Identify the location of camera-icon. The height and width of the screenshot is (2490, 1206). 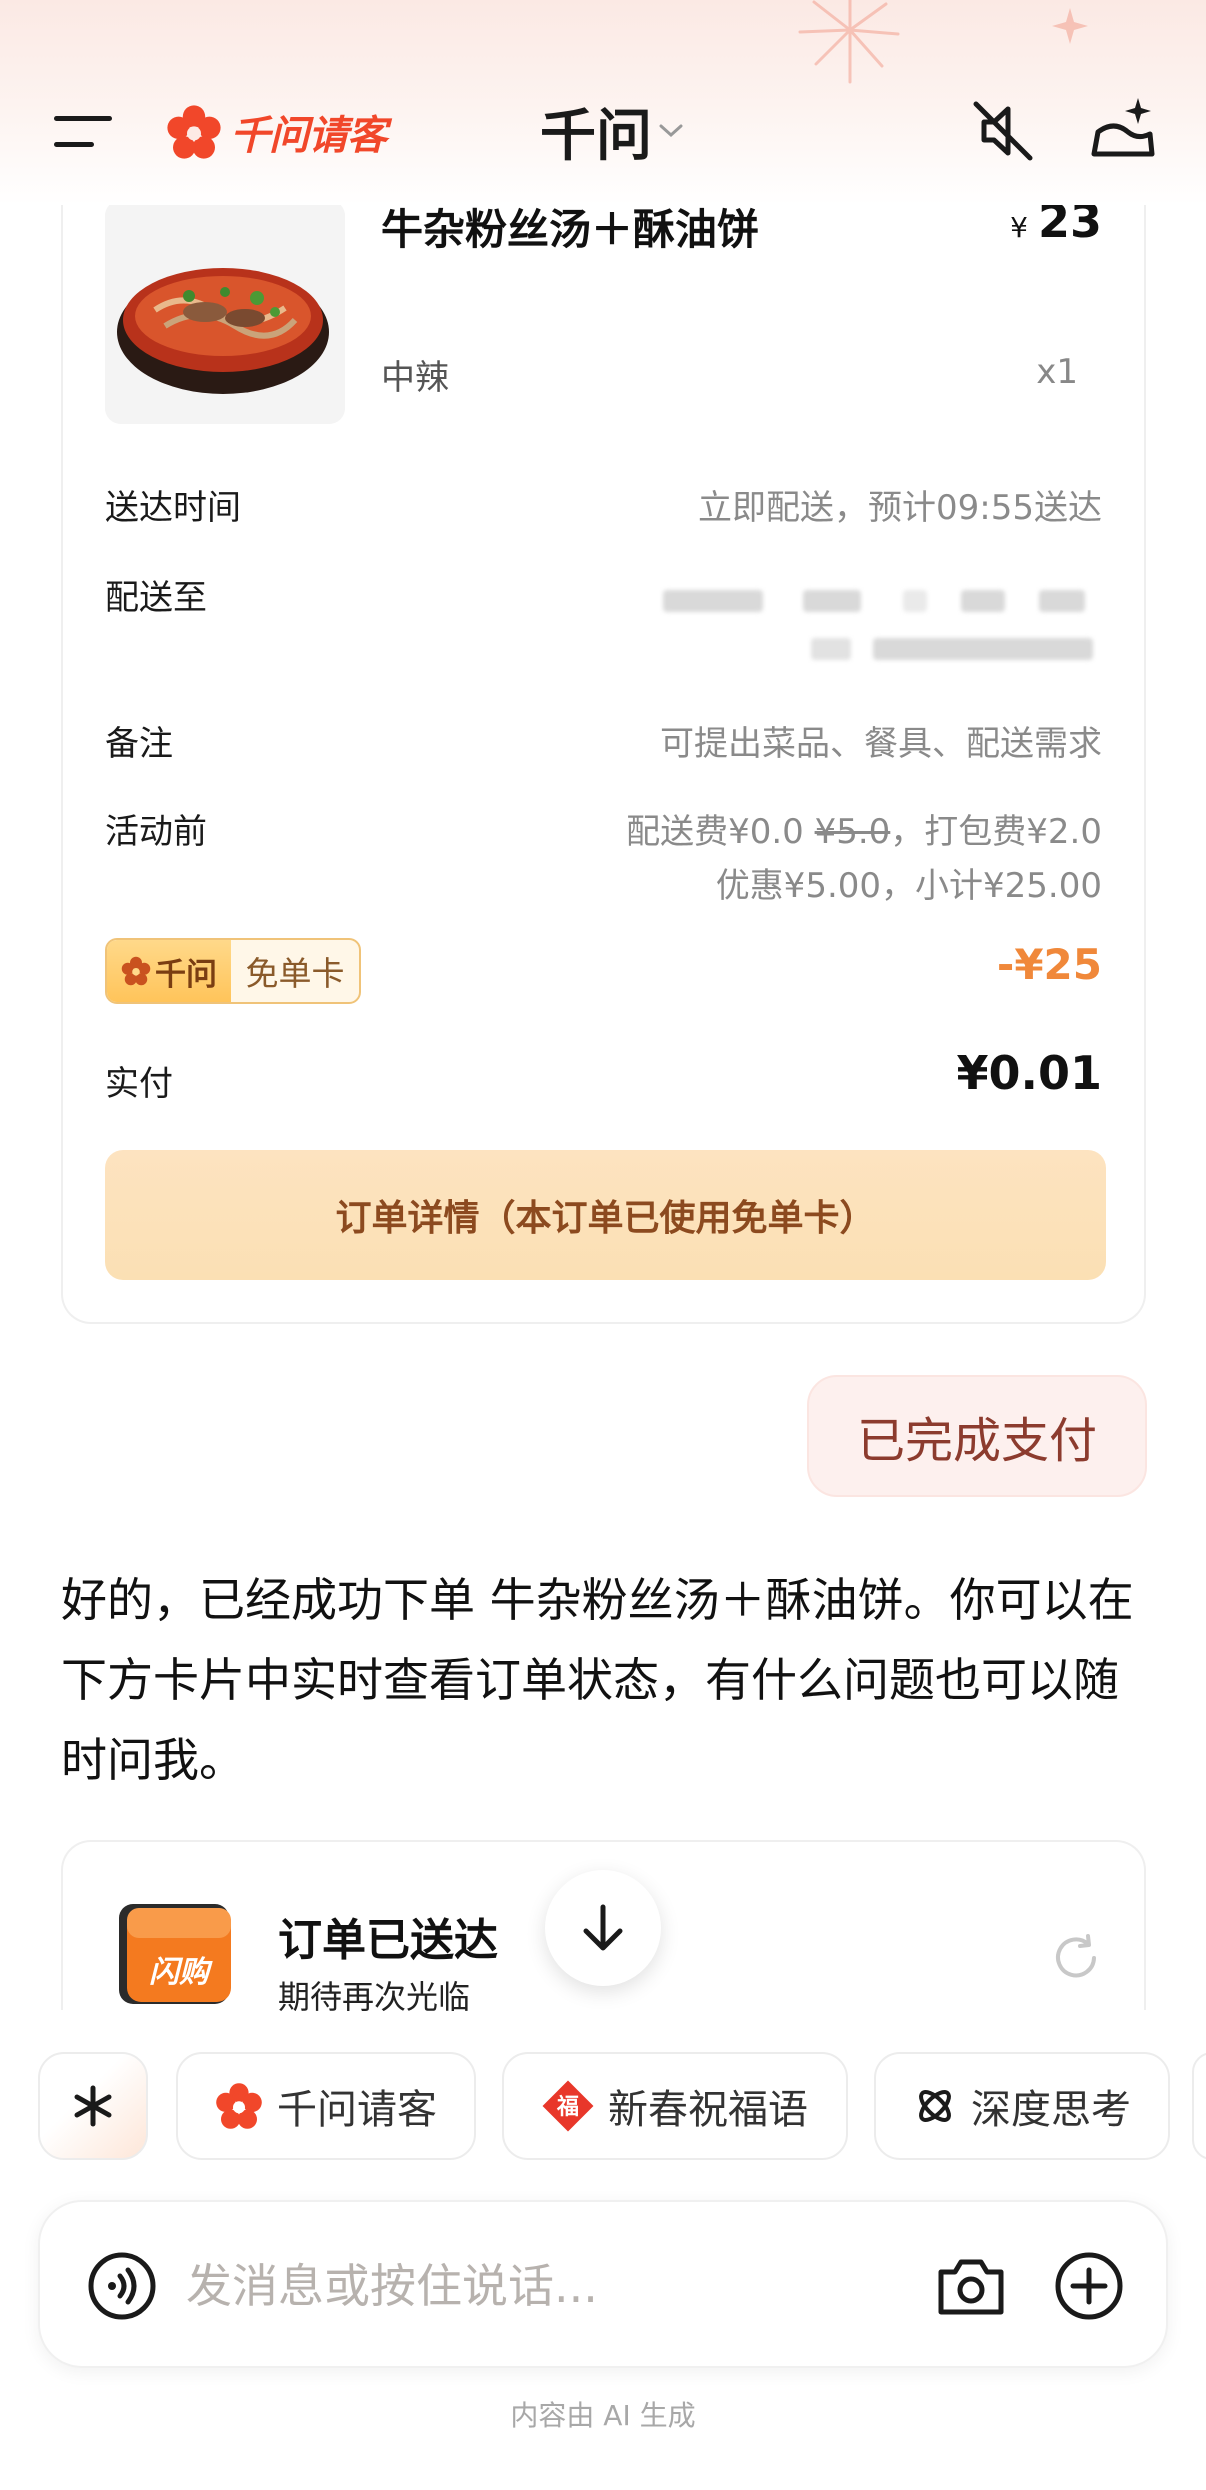
(971, 2287).